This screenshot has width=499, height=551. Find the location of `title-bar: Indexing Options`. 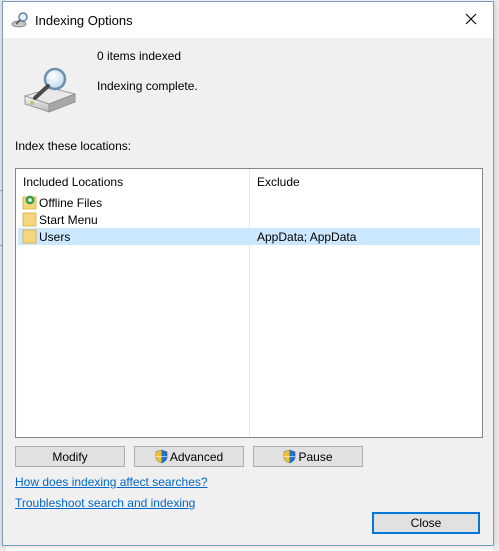

title-bar: Indexing Options is located at coordinates (248, 20).